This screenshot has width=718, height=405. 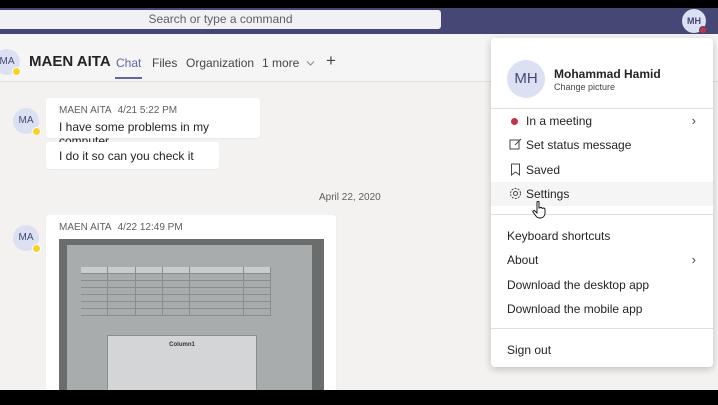 What do you see at coordinates (602, 121) in the screenshot?
I see `menu-item-status: In a meeting ›` at bounding box center [602, 121].